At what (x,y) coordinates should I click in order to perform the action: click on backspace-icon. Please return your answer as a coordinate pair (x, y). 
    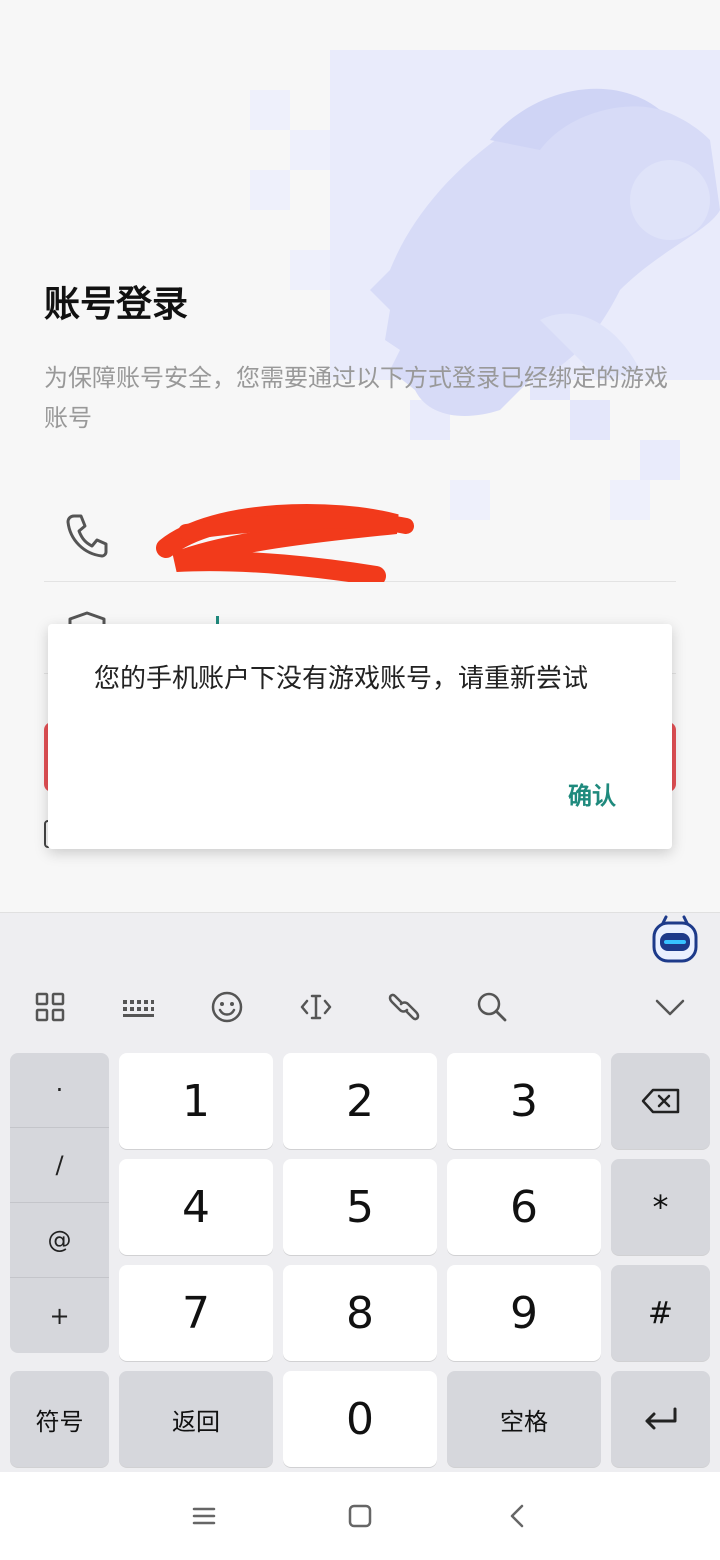
    Looking at the image, I should click on (660, 1101).